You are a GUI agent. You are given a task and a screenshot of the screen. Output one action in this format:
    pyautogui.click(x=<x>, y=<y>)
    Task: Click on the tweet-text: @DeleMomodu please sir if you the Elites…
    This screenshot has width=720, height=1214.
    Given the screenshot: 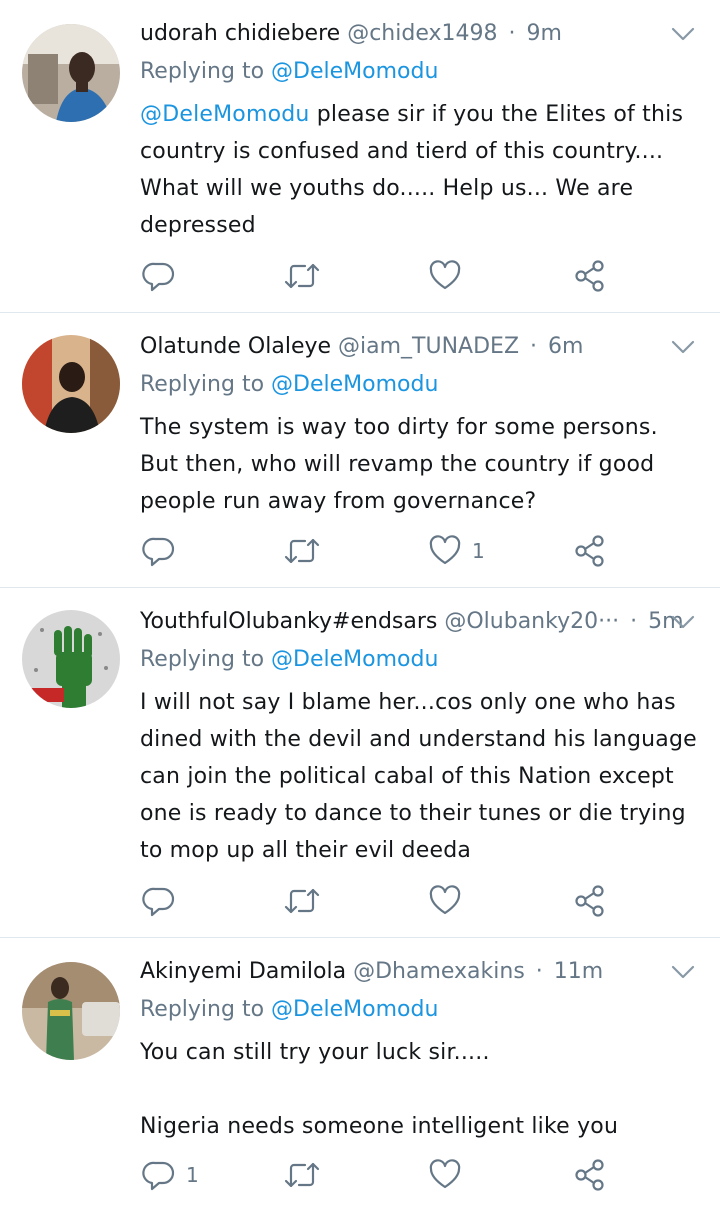 What is the action you would take?
    pyautogui.click(x=421, y=170)
    